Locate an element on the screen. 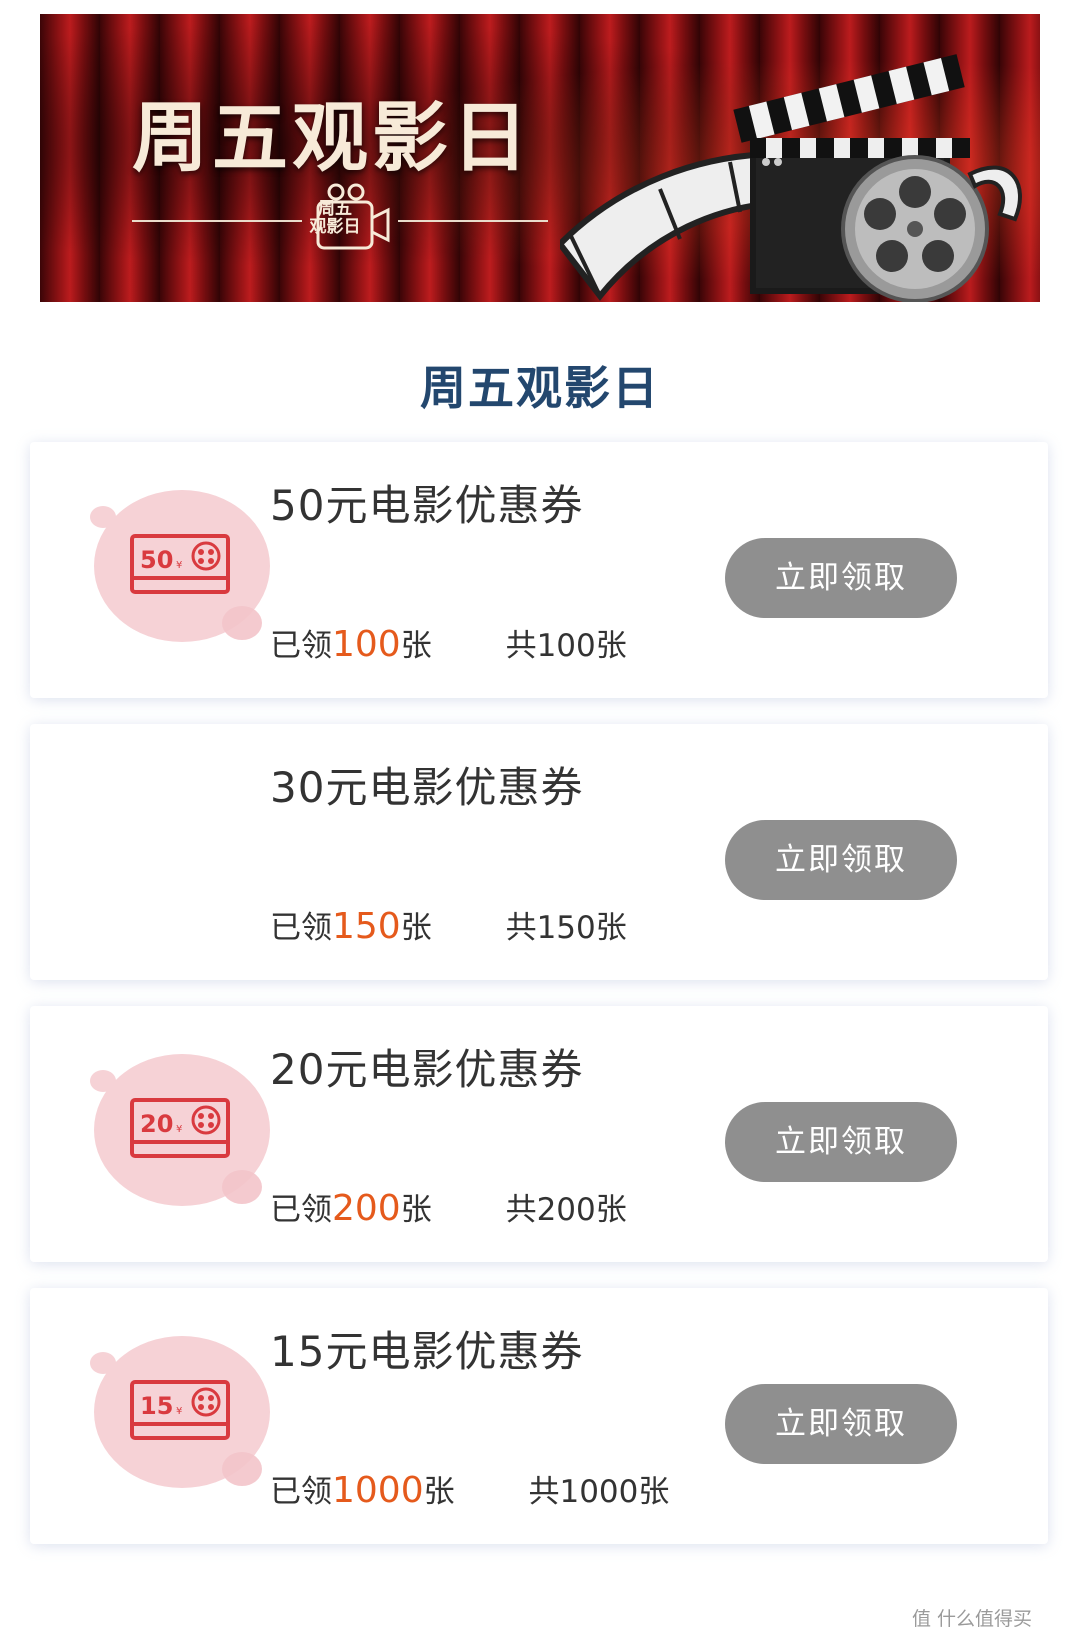  clapperboard-film-reel-icon is located at coordinates (791, 178).